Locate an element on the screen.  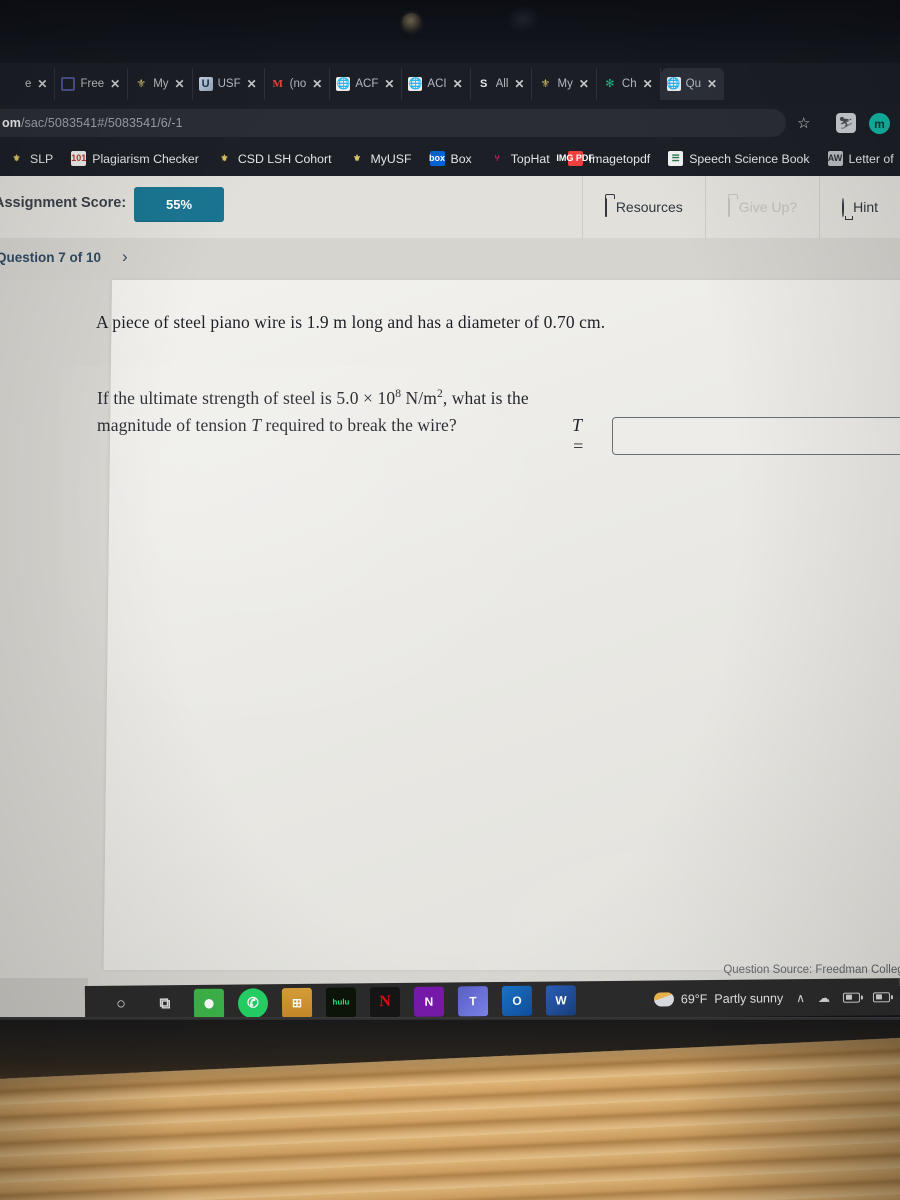
browser-tab-label: ACF is located at coordinates (367, 84).